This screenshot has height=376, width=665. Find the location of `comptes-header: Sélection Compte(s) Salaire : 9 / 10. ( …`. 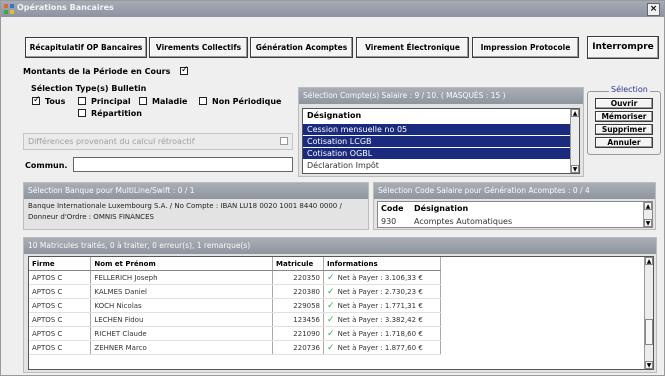

comptes-header: Sélection Compte(s) Salaire : 9 / 10. ( … is located at coordinates (441, 96).